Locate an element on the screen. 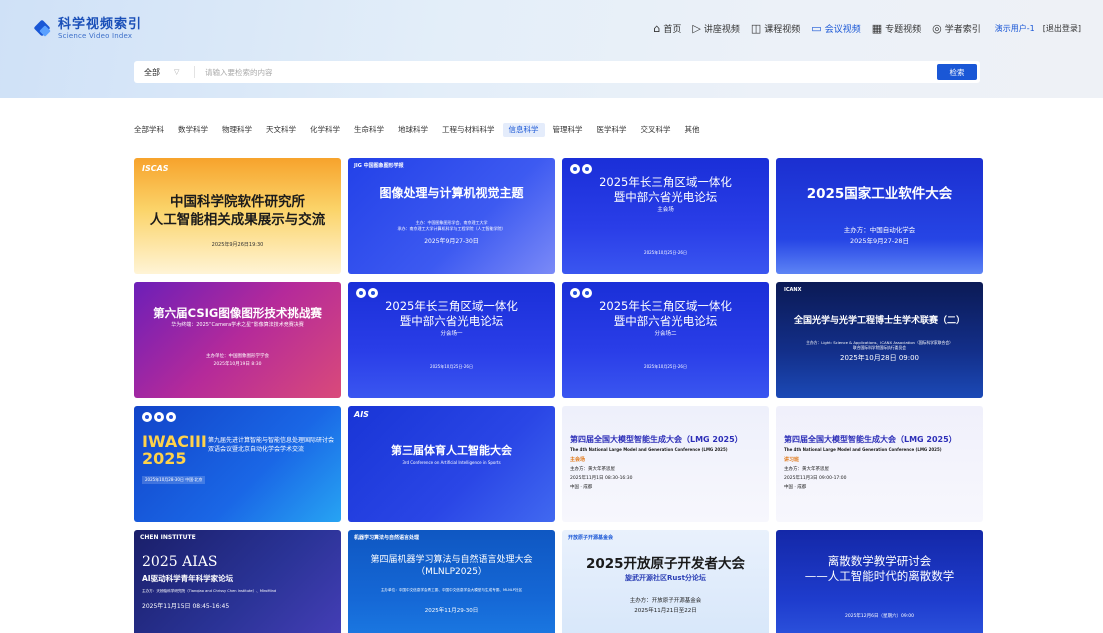 The width and height of the screenshot is (1103, 633). search-input is located at coordinates (571, 72).